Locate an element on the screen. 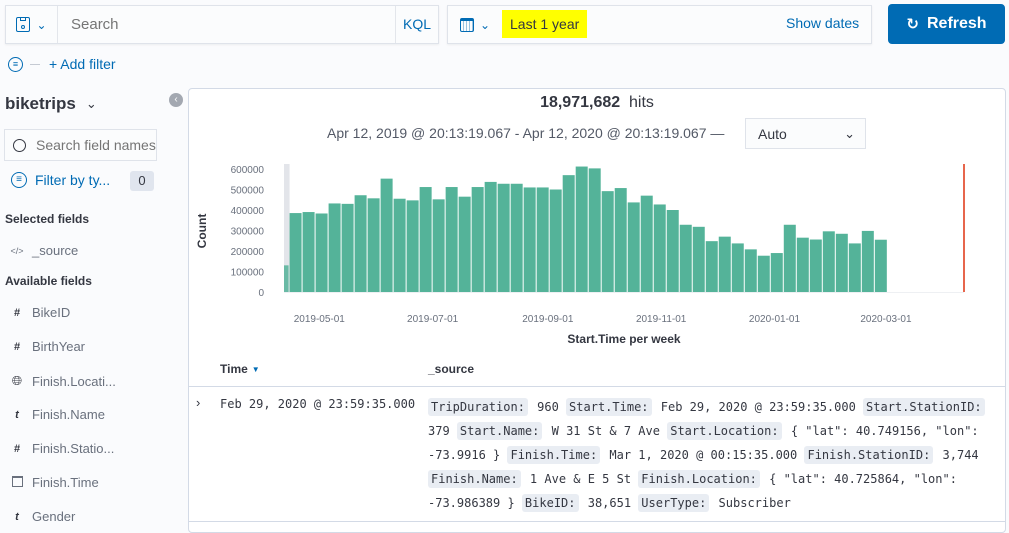 The height and width of the screenshot is (533, 1009). selected-fields-heading: Selected fields is located at coordinates (47, 219).